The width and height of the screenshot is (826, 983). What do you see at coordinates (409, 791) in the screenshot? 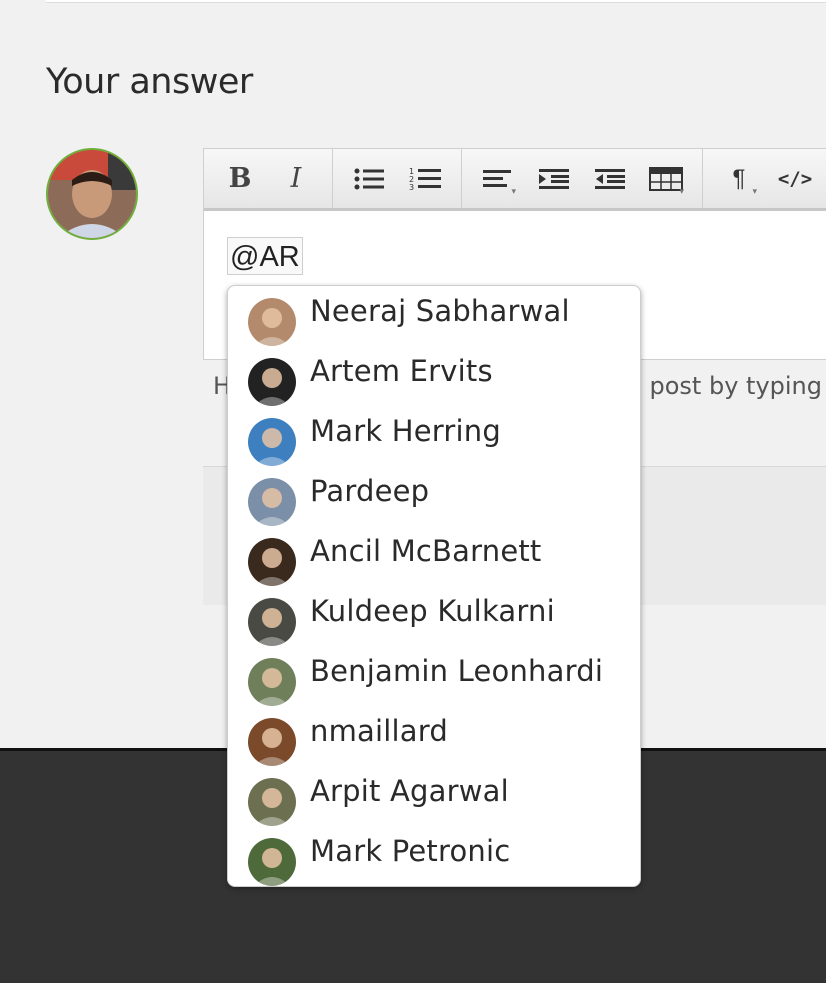
I see `mention-name: Arpit Agarwal` at bounding box center [409, 791].